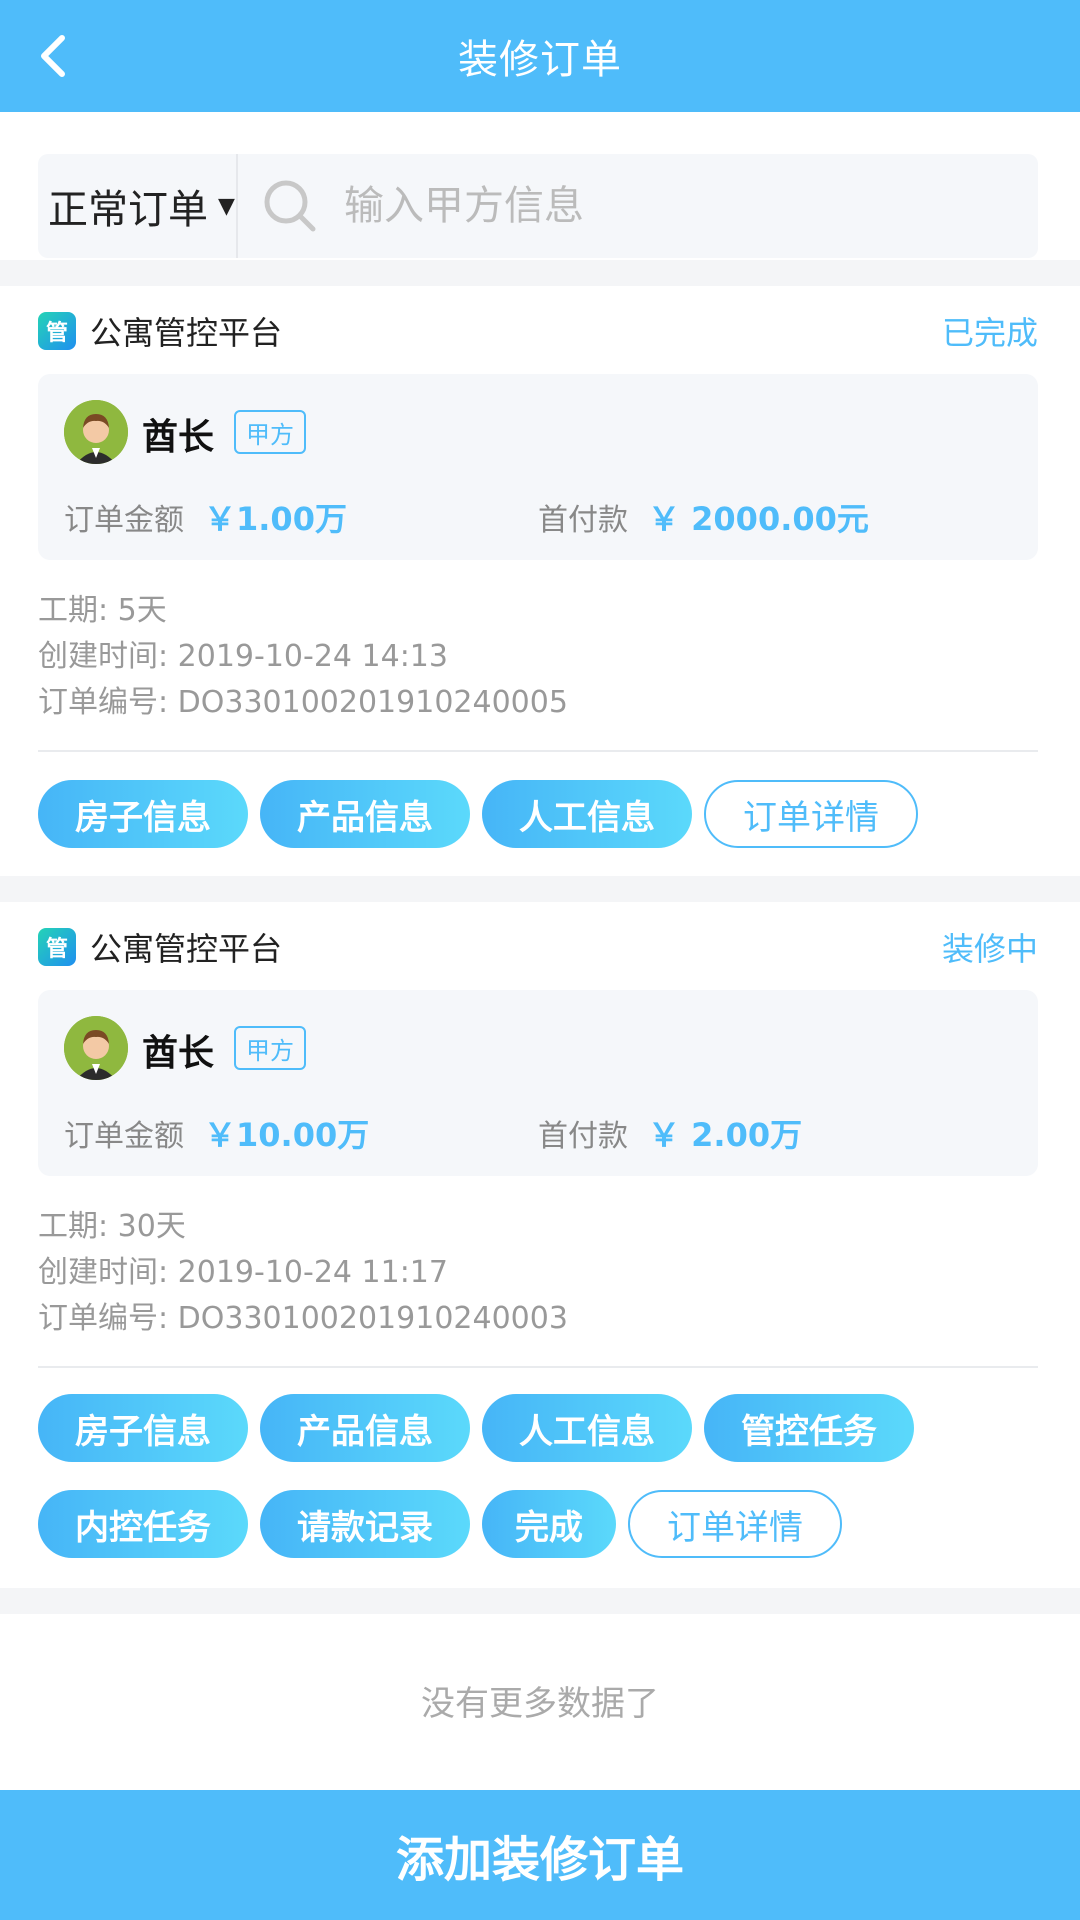 The height and width of the screenshot is (1920, 1080). I want to click on chevron-left-icon, so click(53, 56).